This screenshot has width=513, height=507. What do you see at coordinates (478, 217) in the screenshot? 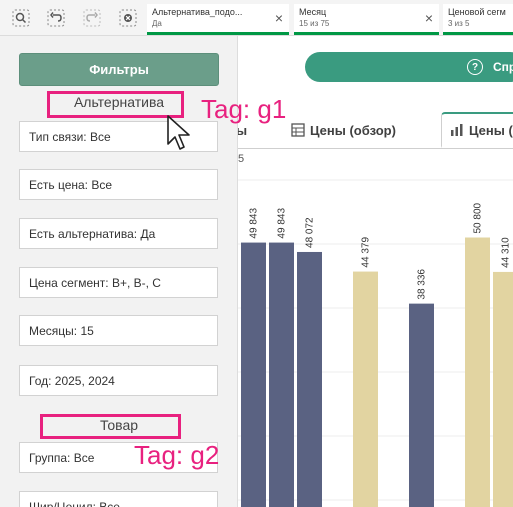
I see `chart-data-label: 50 800` at bounding box center [478, 217].